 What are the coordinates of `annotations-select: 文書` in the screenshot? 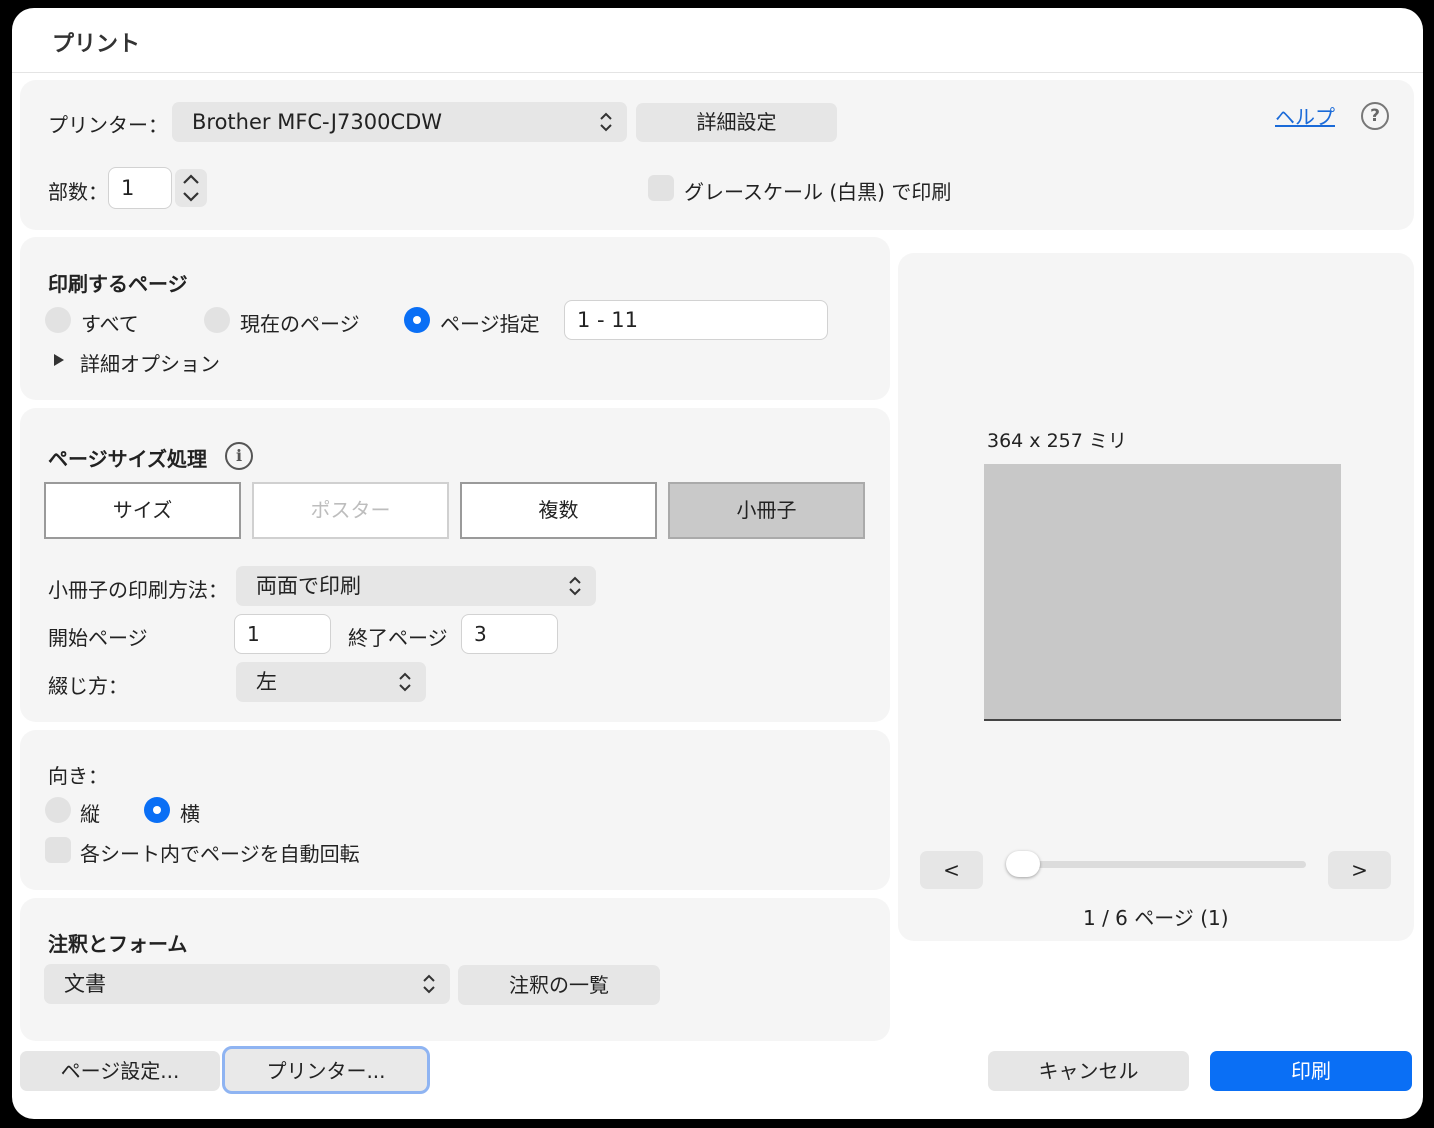 It's located at (247, 984).